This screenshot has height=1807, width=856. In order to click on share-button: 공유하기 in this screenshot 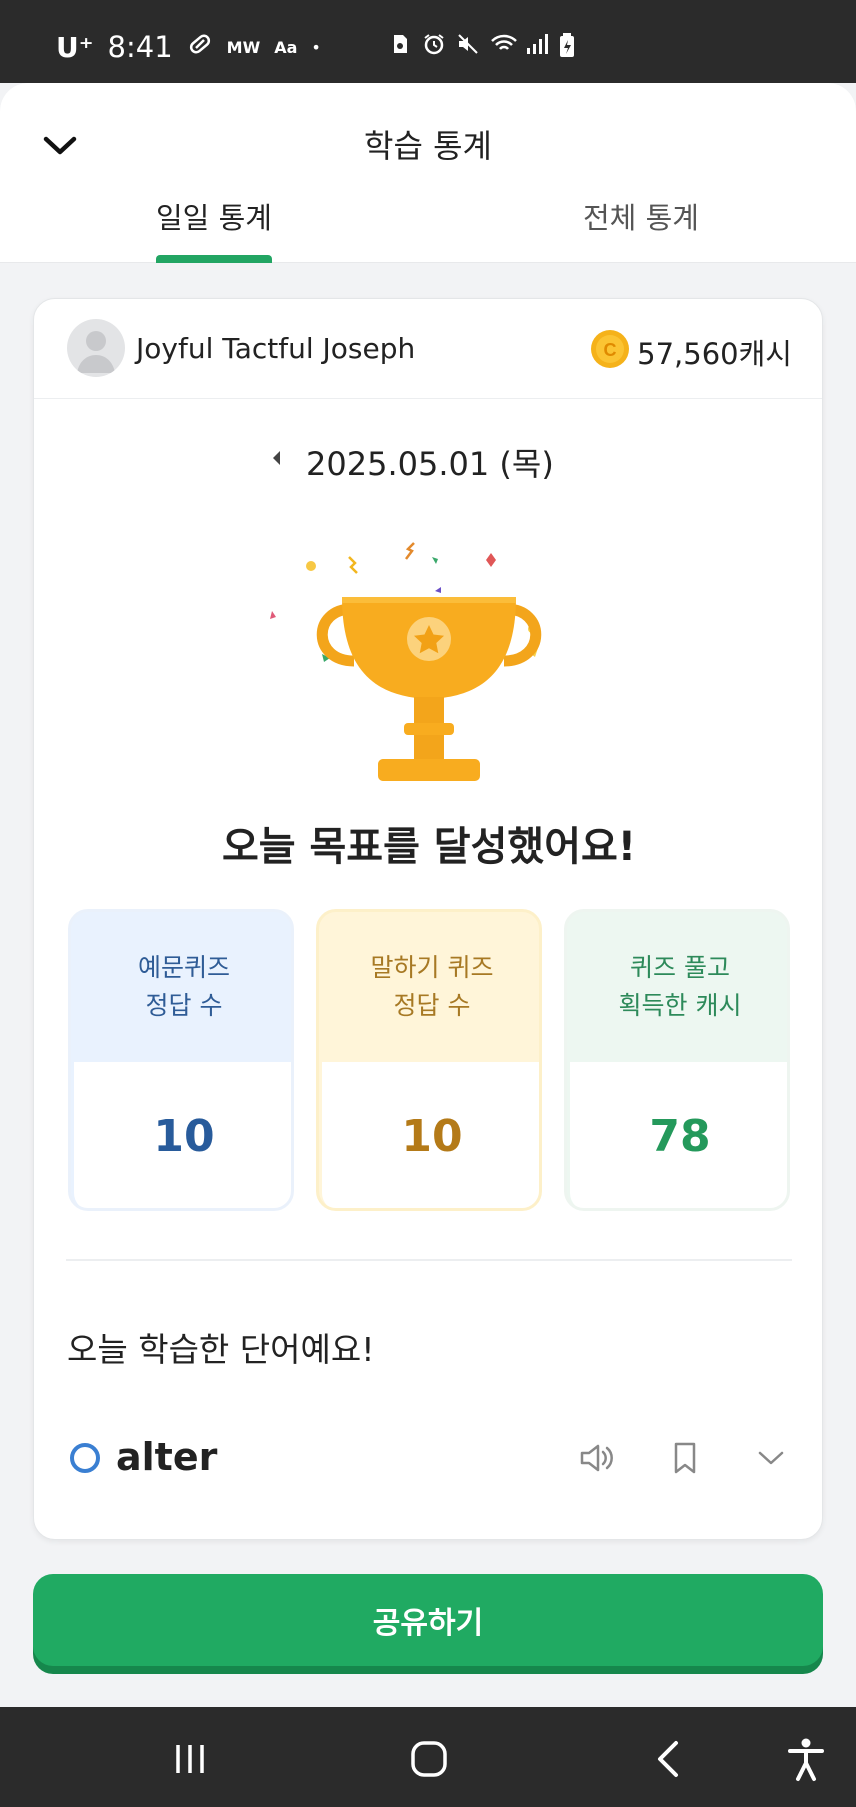, I will do `click(428, 1620)`.